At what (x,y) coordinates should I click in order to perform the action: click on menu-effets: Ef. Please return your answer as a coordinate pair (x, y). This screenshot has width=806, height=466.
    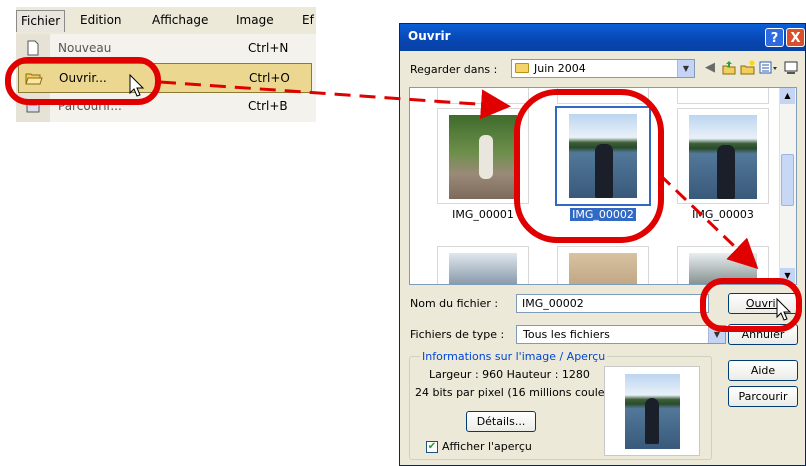
    Looking at the image, I should click on (307, 20).